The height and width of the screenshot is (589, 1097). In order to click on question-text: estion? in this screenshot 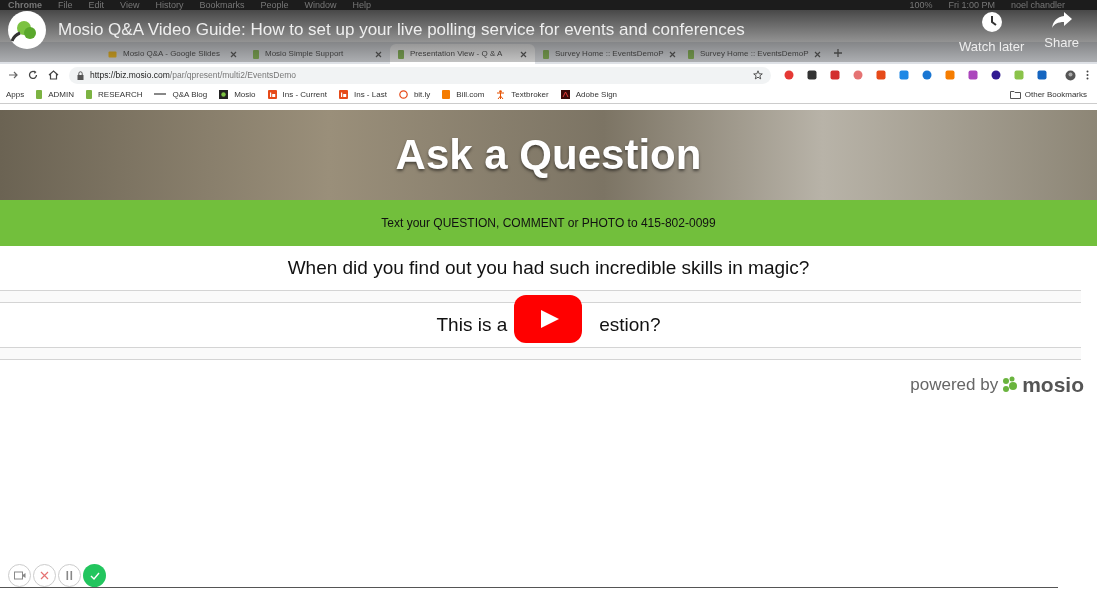, I will do `click(630, 324)`.